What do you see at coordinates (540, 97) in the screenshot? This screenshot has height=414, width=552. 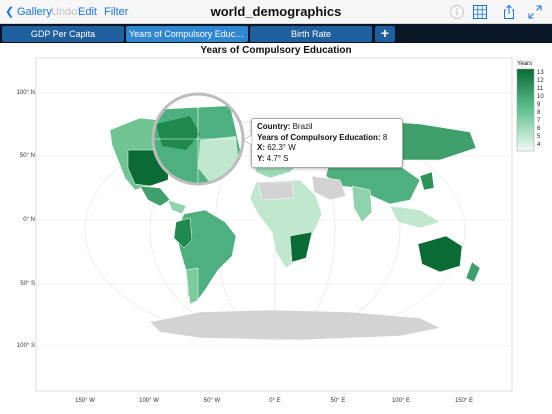 I see `legend-label: 10` at bounding box center [540, 97].